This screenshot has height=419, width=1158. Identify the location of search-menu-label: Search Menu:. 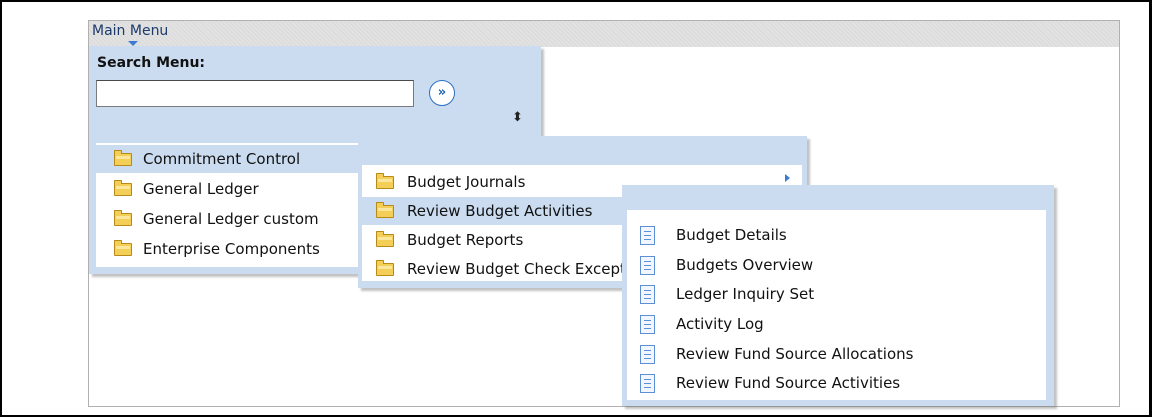
(151, 63).